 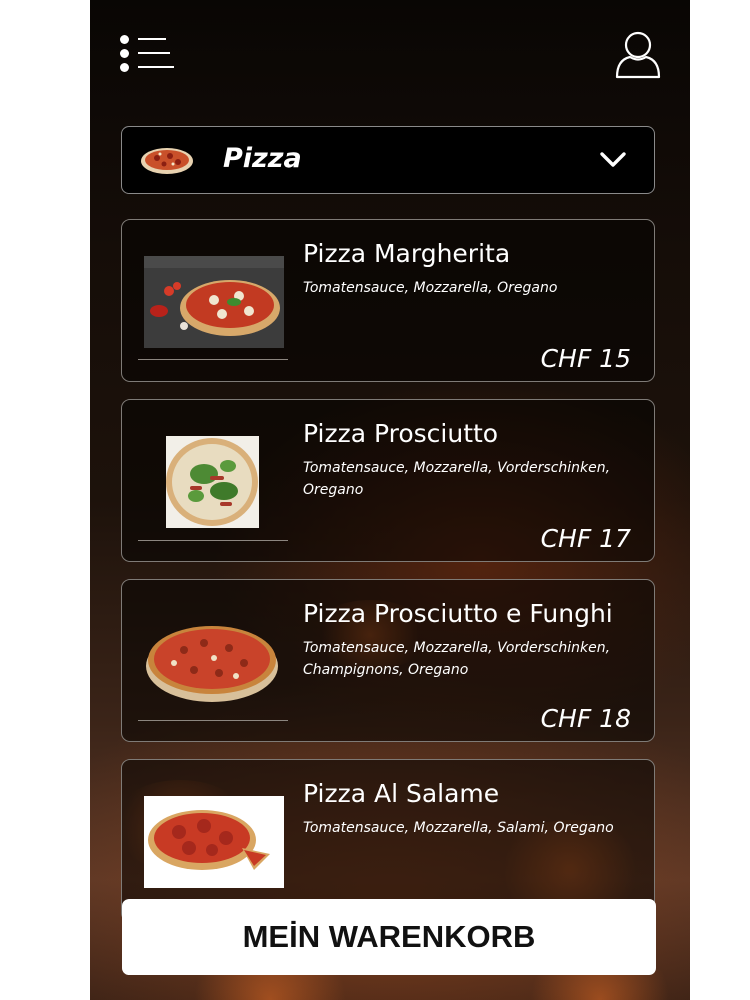 I want to click on cart-button: MEİN WARENKORB, so click(x=389, y=937).